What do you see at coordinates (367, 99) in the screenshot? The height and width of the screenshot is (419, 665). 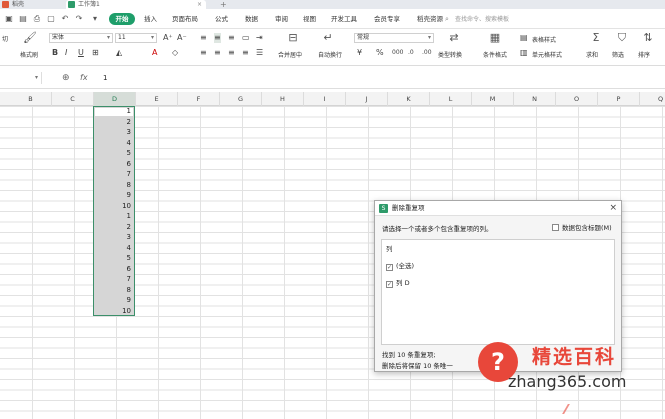 I see `column-header-j: J` at bounding box center [367, 99].